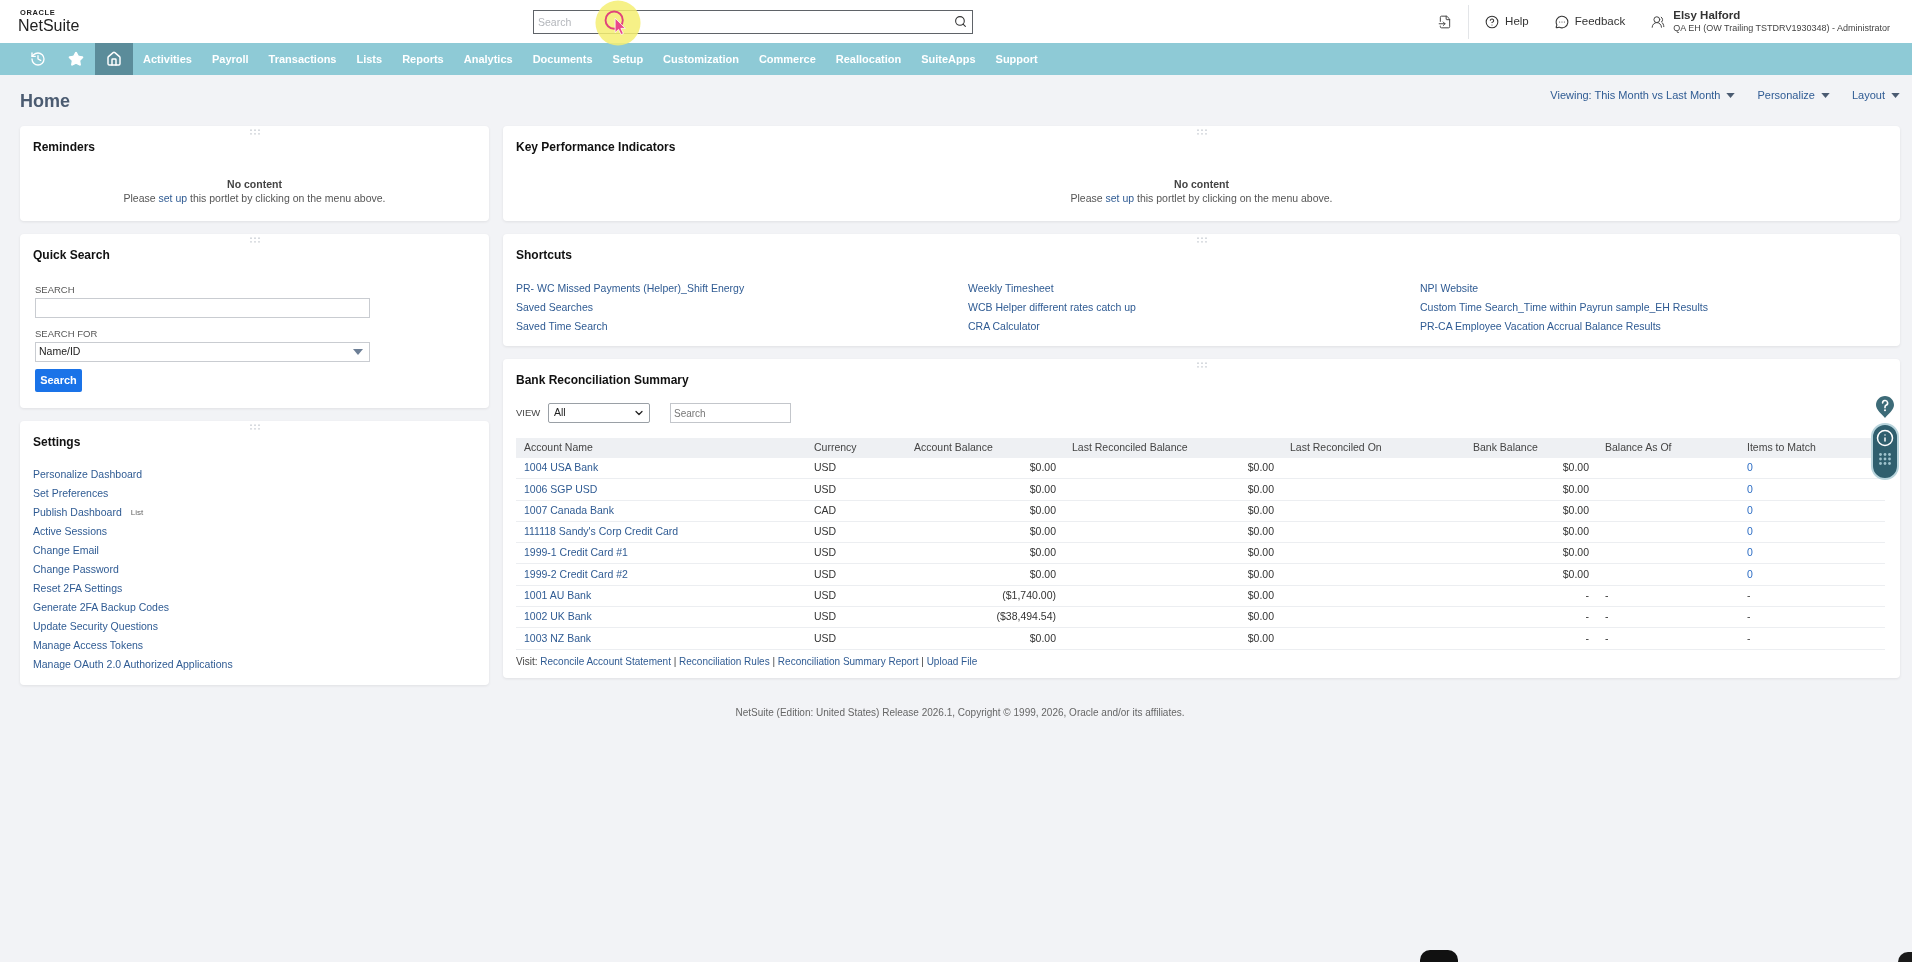  Describe the element at coordinates (1336, 448) in the screenshot. I see `column-header: Last Reconciled On` at that location.